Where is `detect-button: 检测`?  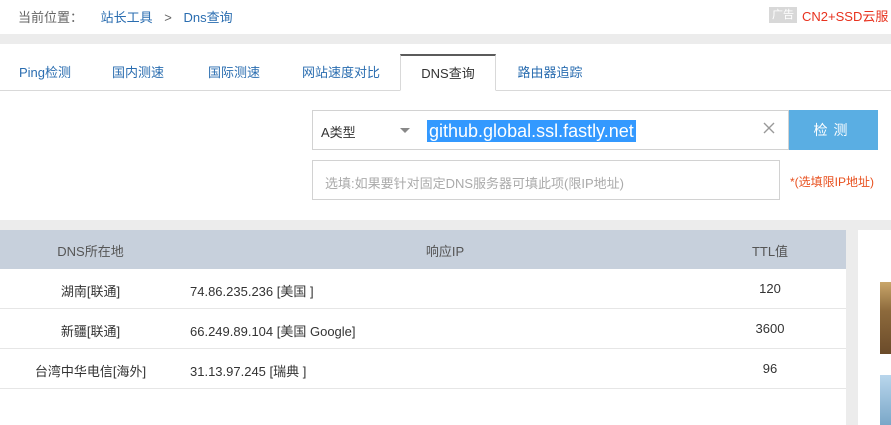 detect-button: 检测 is located at coordinates (833, 130).